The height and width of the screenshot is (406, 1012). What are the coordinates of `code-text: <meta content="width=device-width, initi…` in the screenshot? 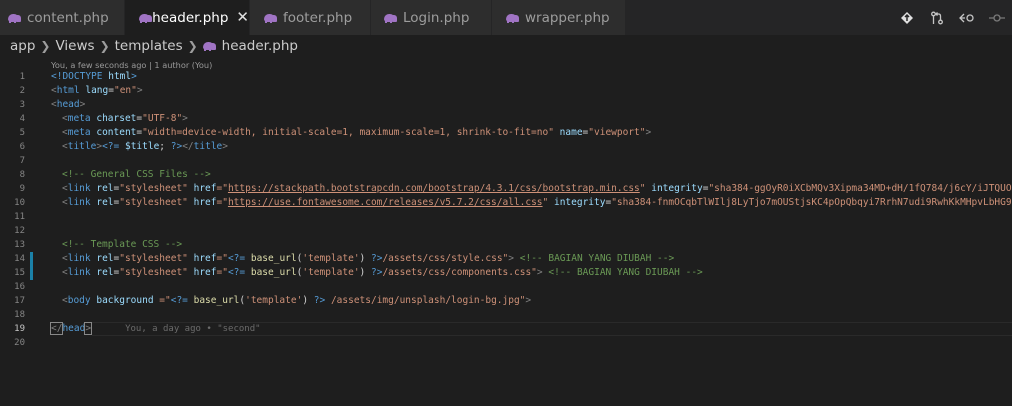 It's located at (356, 133).